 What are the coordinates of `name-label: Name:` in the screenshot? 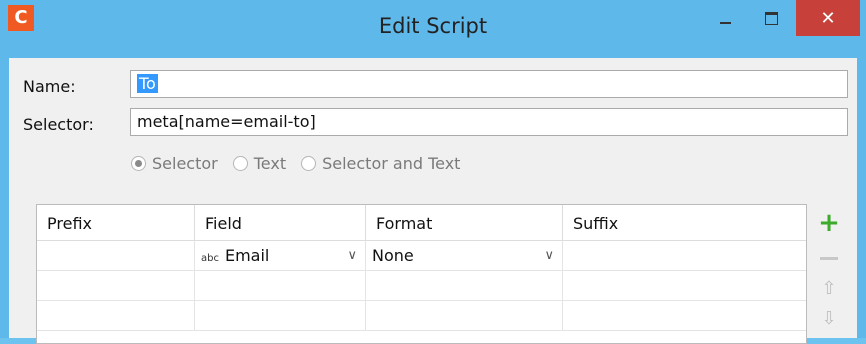 It's located at (49, 86).